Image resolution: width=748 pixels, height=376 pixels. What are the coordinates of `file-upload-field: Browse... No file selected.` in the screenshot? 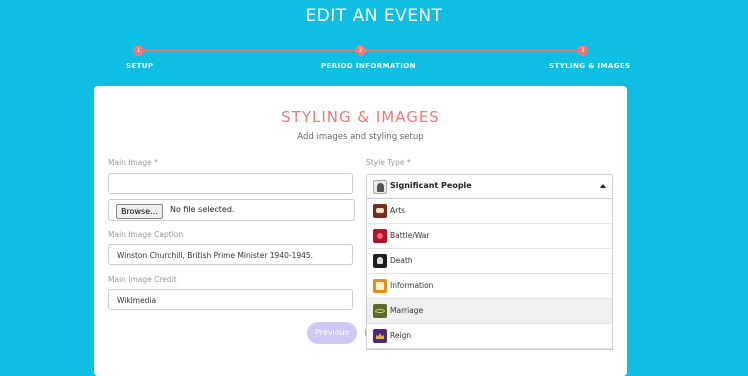 It's located at (231, 210).